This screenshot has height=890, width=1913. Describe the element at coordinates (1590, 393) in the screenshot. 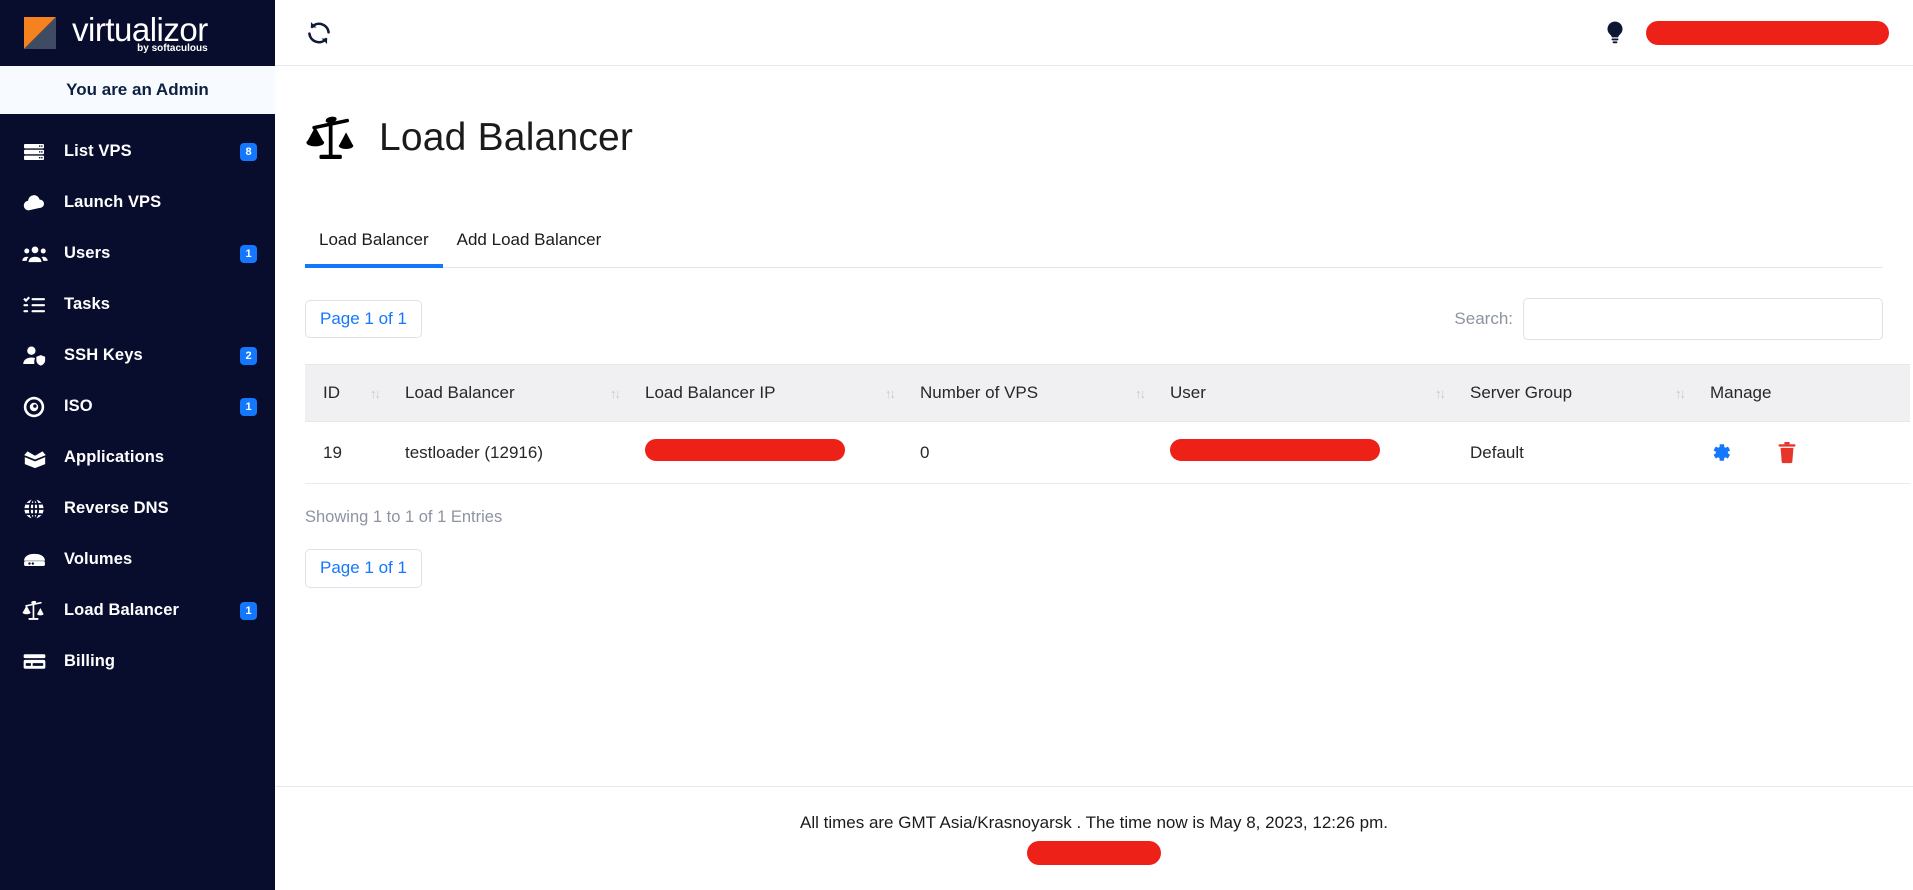

I see `column-header-server-group: Server Group ↑↓` at that location.